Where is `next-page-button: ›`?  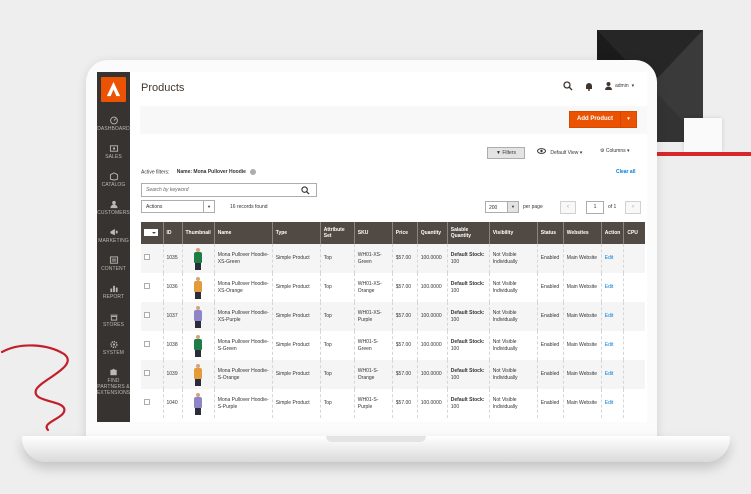
next-page-button: › is located at coordinates (633, 207).